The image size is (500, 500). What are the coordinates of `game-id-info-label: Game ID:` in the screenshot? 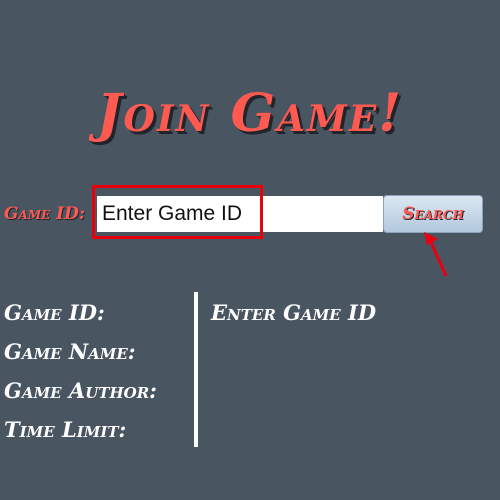 It's located at (54, 312).